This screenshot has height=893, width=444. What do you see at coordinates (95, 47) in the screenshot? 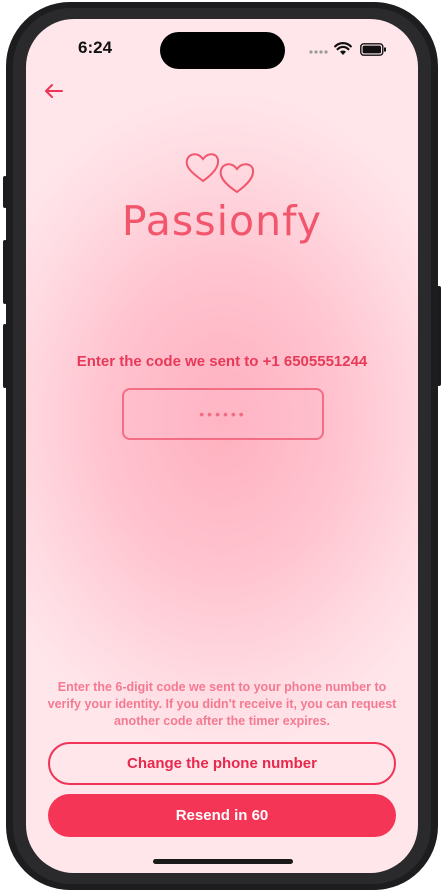
I see `status-time: 6:24` at bounding box center [95, 47].